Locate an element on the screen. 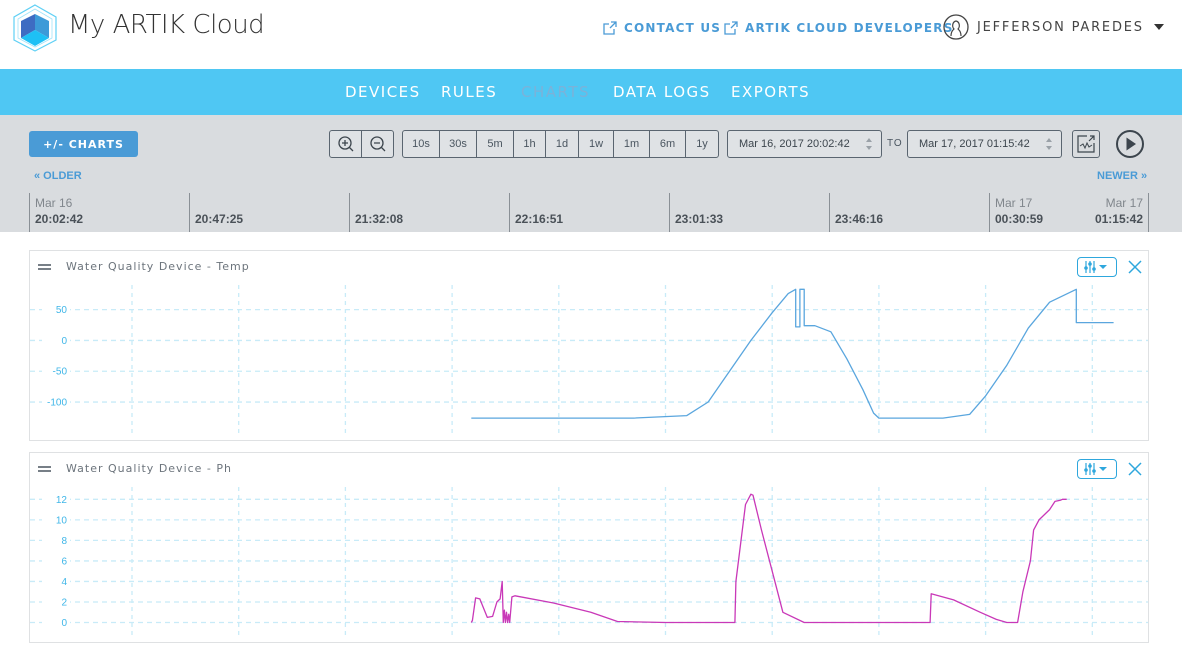 The width and height of the screenshot is (1182, 660). developers-link: ARTIK CLOUD DEVELOPERS is located at coordinates (838, 28).